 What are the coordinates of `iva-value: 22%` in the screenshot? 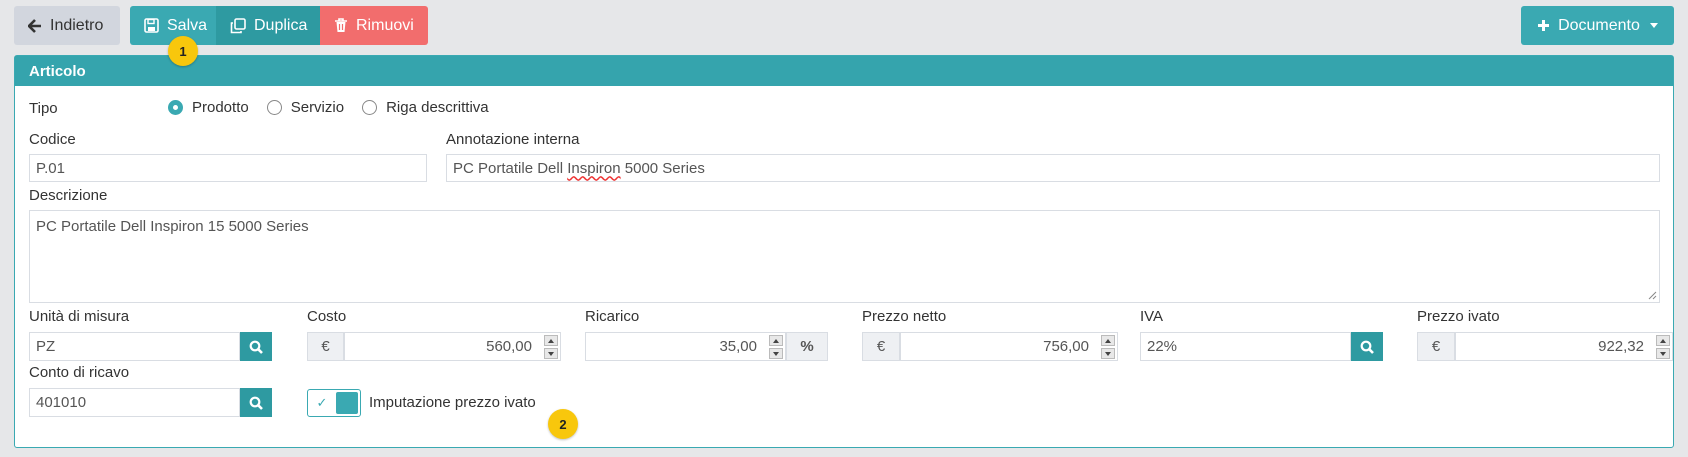 It's located at (1162, 346).